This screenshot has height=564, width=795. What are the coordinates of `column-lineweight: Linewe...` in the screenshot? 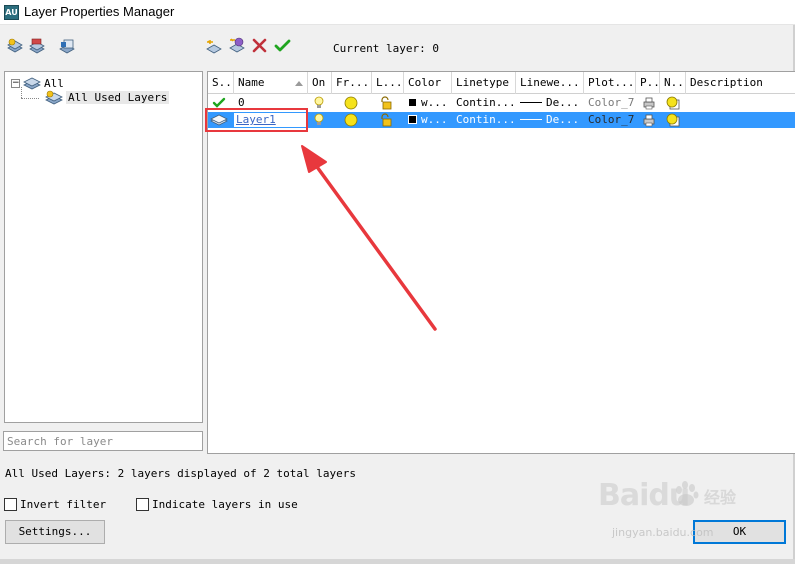 It's located at (550, 83).